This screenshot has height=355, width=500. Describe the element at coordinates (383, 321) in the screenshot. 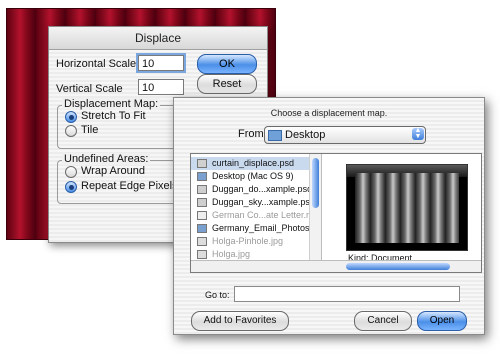

I see `cancel-button: Cancel` at that location.